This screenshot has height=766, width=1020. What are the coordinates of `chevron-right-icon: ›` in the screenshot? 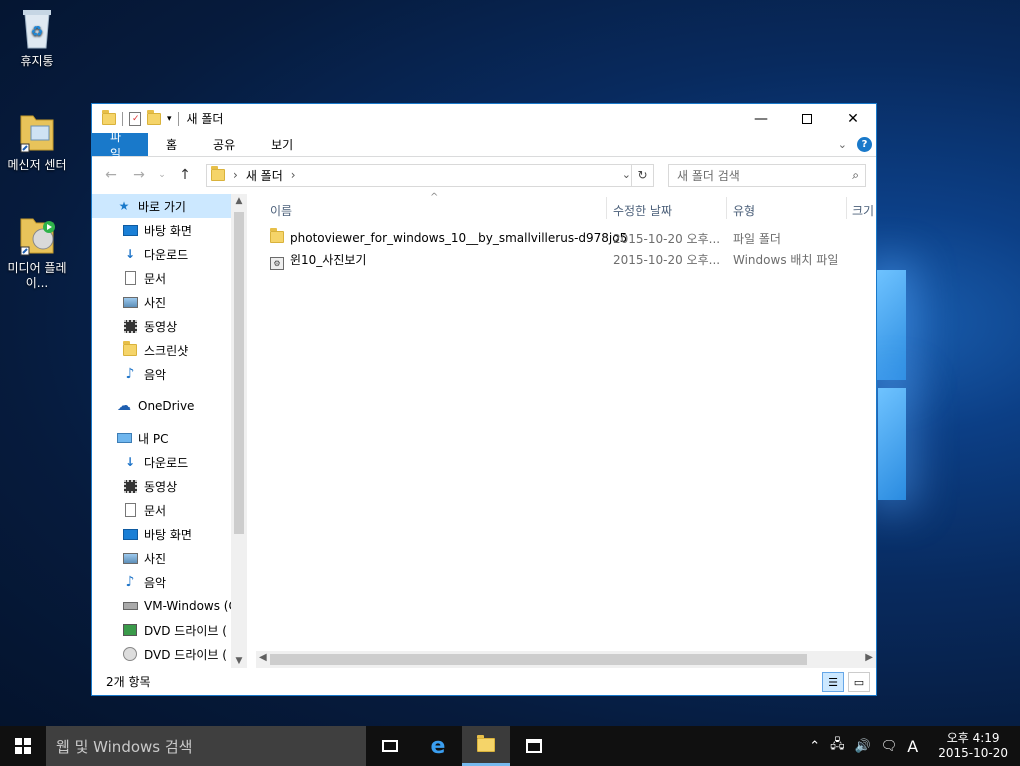 It's located at (293, 175).